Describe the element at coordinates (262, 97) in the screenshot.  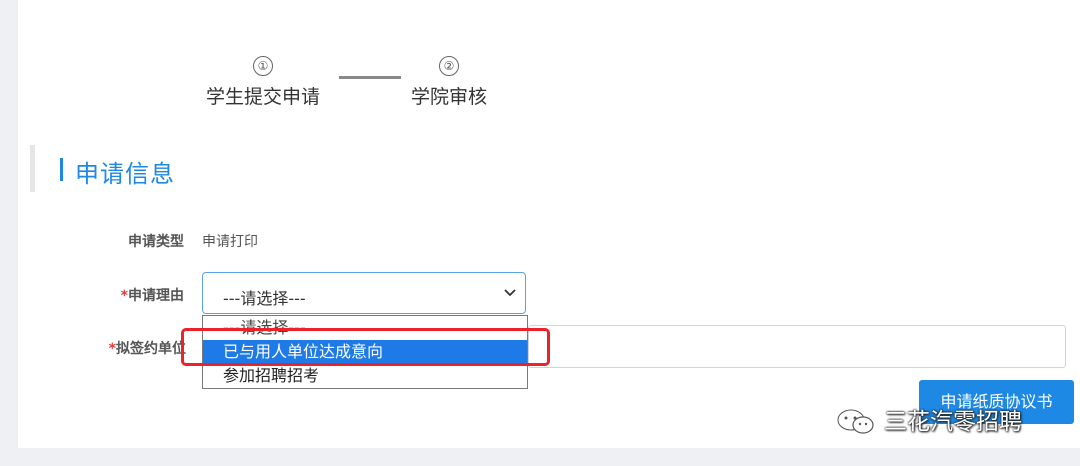
I see `step-label: 学生提交申请` at that location.